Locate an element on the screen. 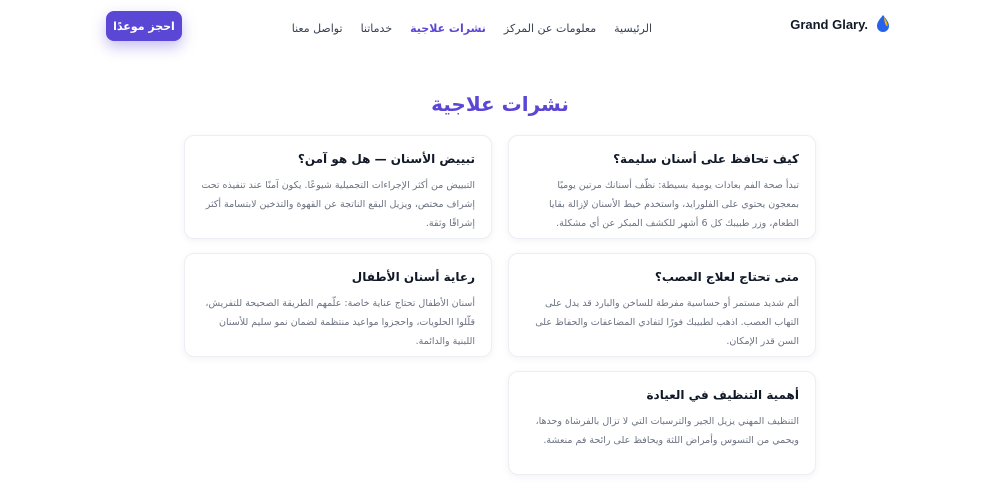 The height and width of the screenshot is (484, 1000). card-title: رعاية أسنان الأطفال is located at coordinates (413, 277).